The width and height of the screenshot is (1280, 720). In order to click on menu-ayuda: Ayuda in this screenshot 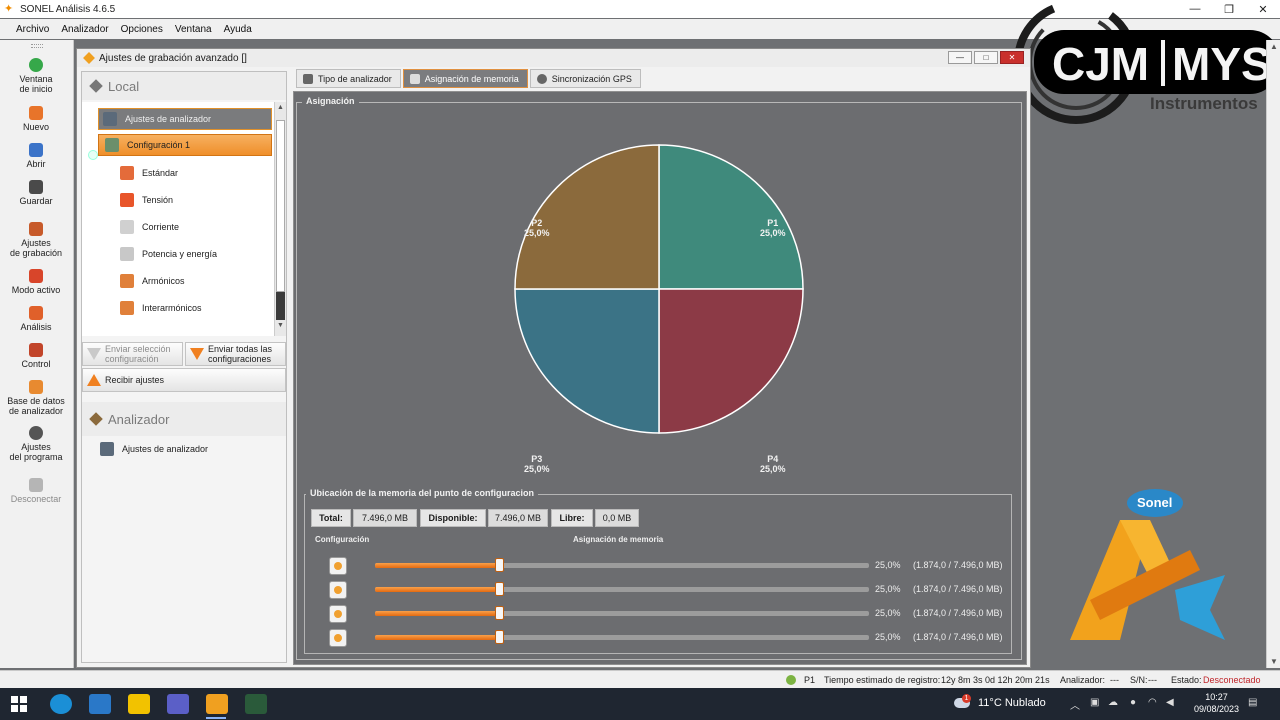, I will do `click(238, 29)`.